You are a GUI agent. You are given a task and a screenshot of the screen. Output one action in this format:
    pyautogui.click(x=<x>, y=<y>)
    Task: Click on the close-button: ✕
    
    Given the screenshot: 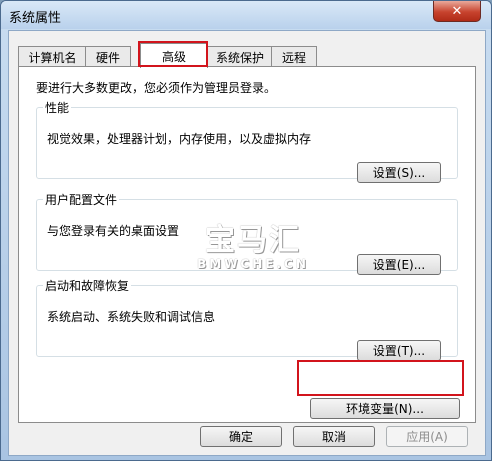 What is the action you would take?
    pyautogui.click(x=457, y=11)
    